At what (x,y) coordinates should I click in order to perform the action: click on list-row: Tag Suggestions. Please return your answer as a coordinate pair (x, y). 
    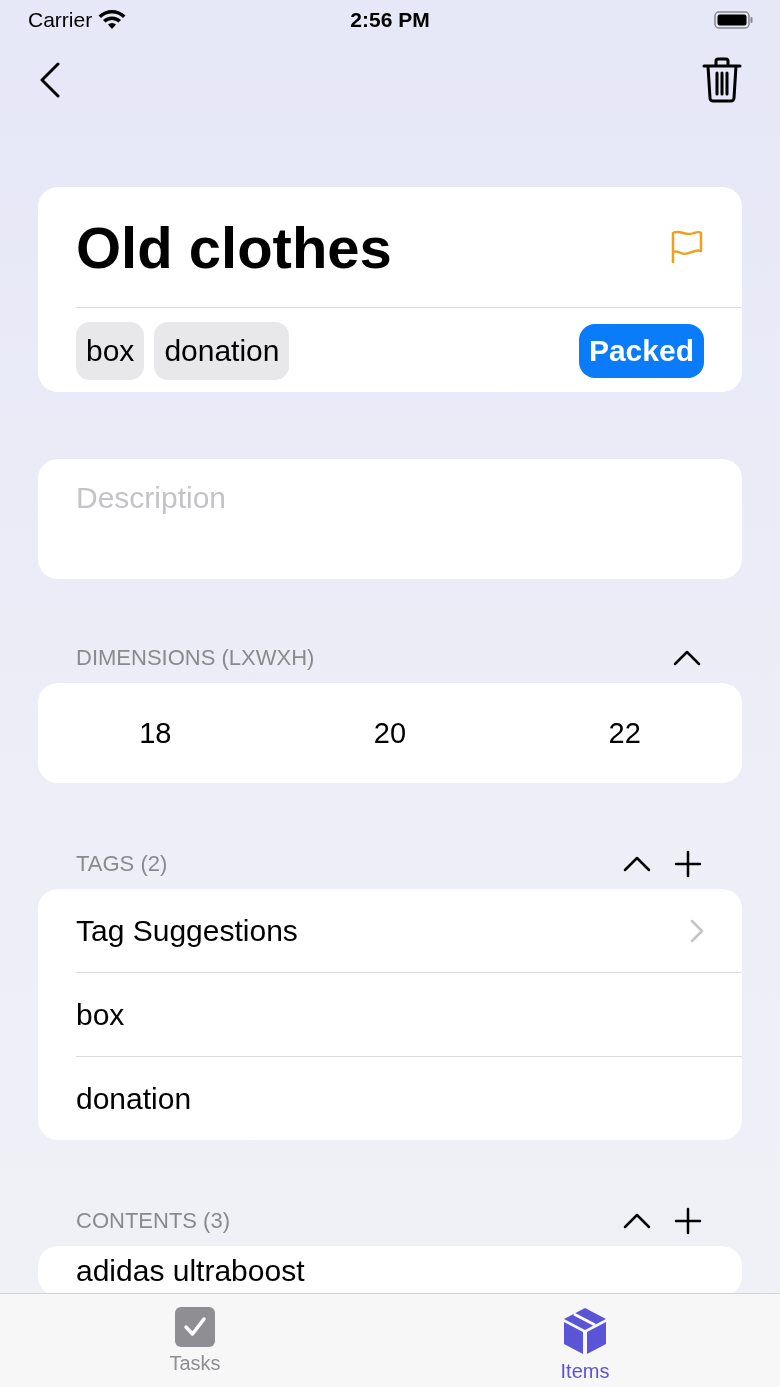
    Looking at the image, I should click on (409, 931).